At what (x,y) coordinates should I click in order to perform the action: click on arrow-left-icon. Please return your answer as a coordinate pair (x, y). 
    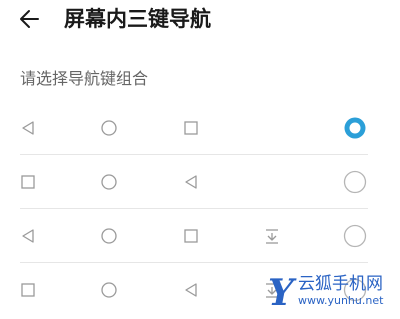
    Looking at the image, I should click on (29, 19).